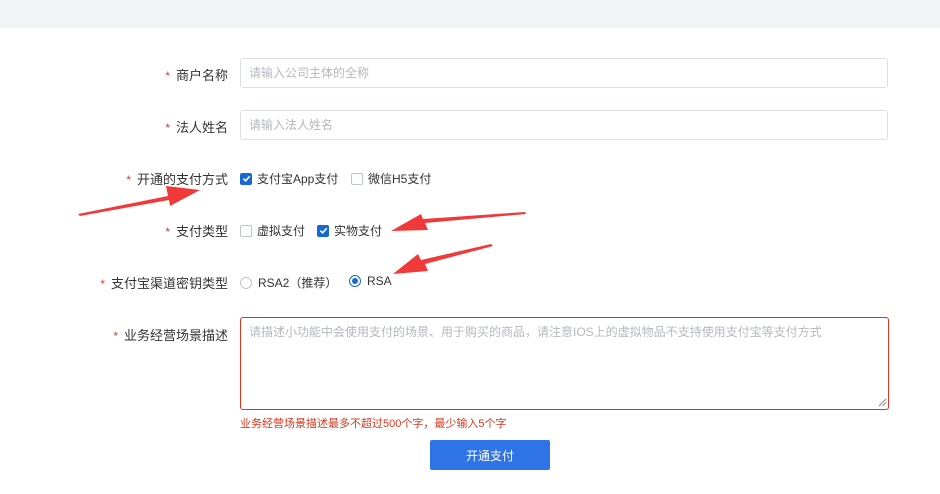 The height and width of the screenshot is (494, 940). What do you see at coordinates (298, 179) in the screenshot?
I see `alipay-app-label: 支付宝App支付` at bounding box center [298, 179].